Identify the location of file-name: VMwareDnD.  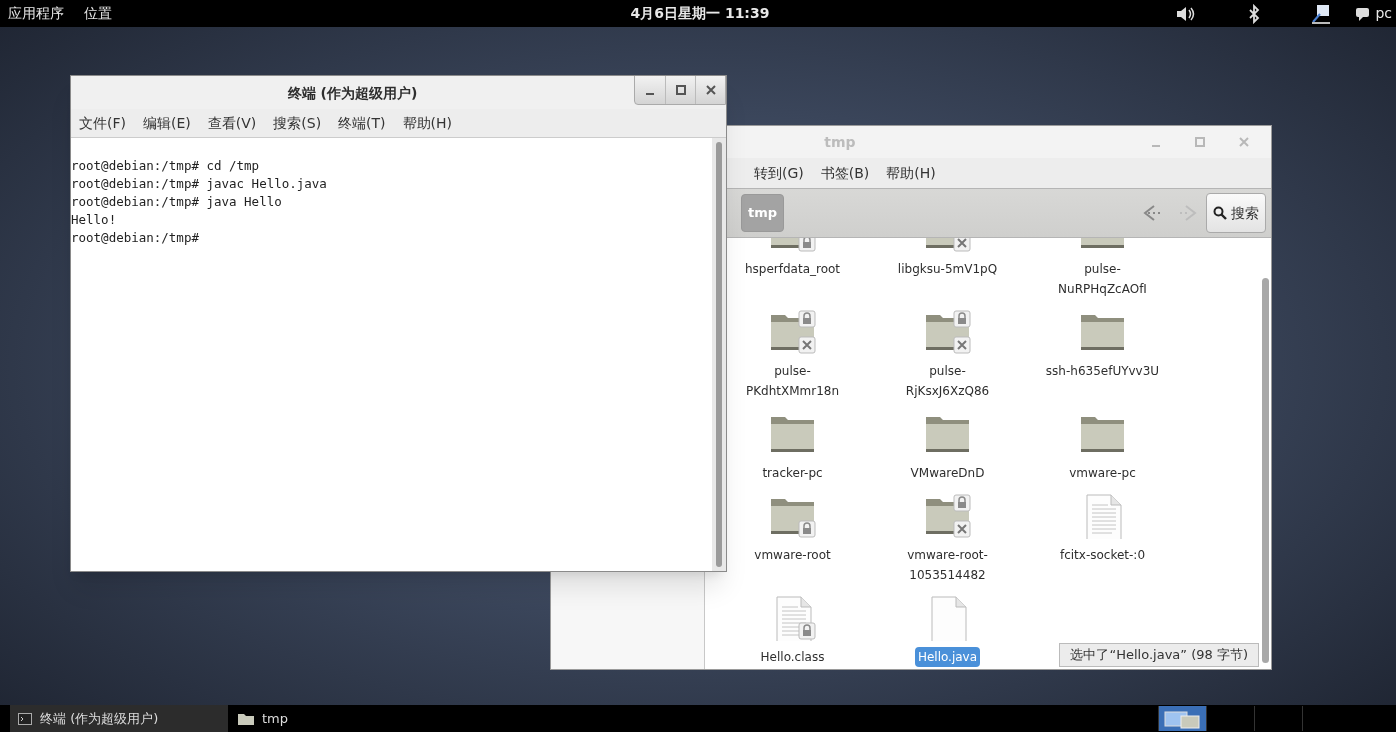
(947, 473).